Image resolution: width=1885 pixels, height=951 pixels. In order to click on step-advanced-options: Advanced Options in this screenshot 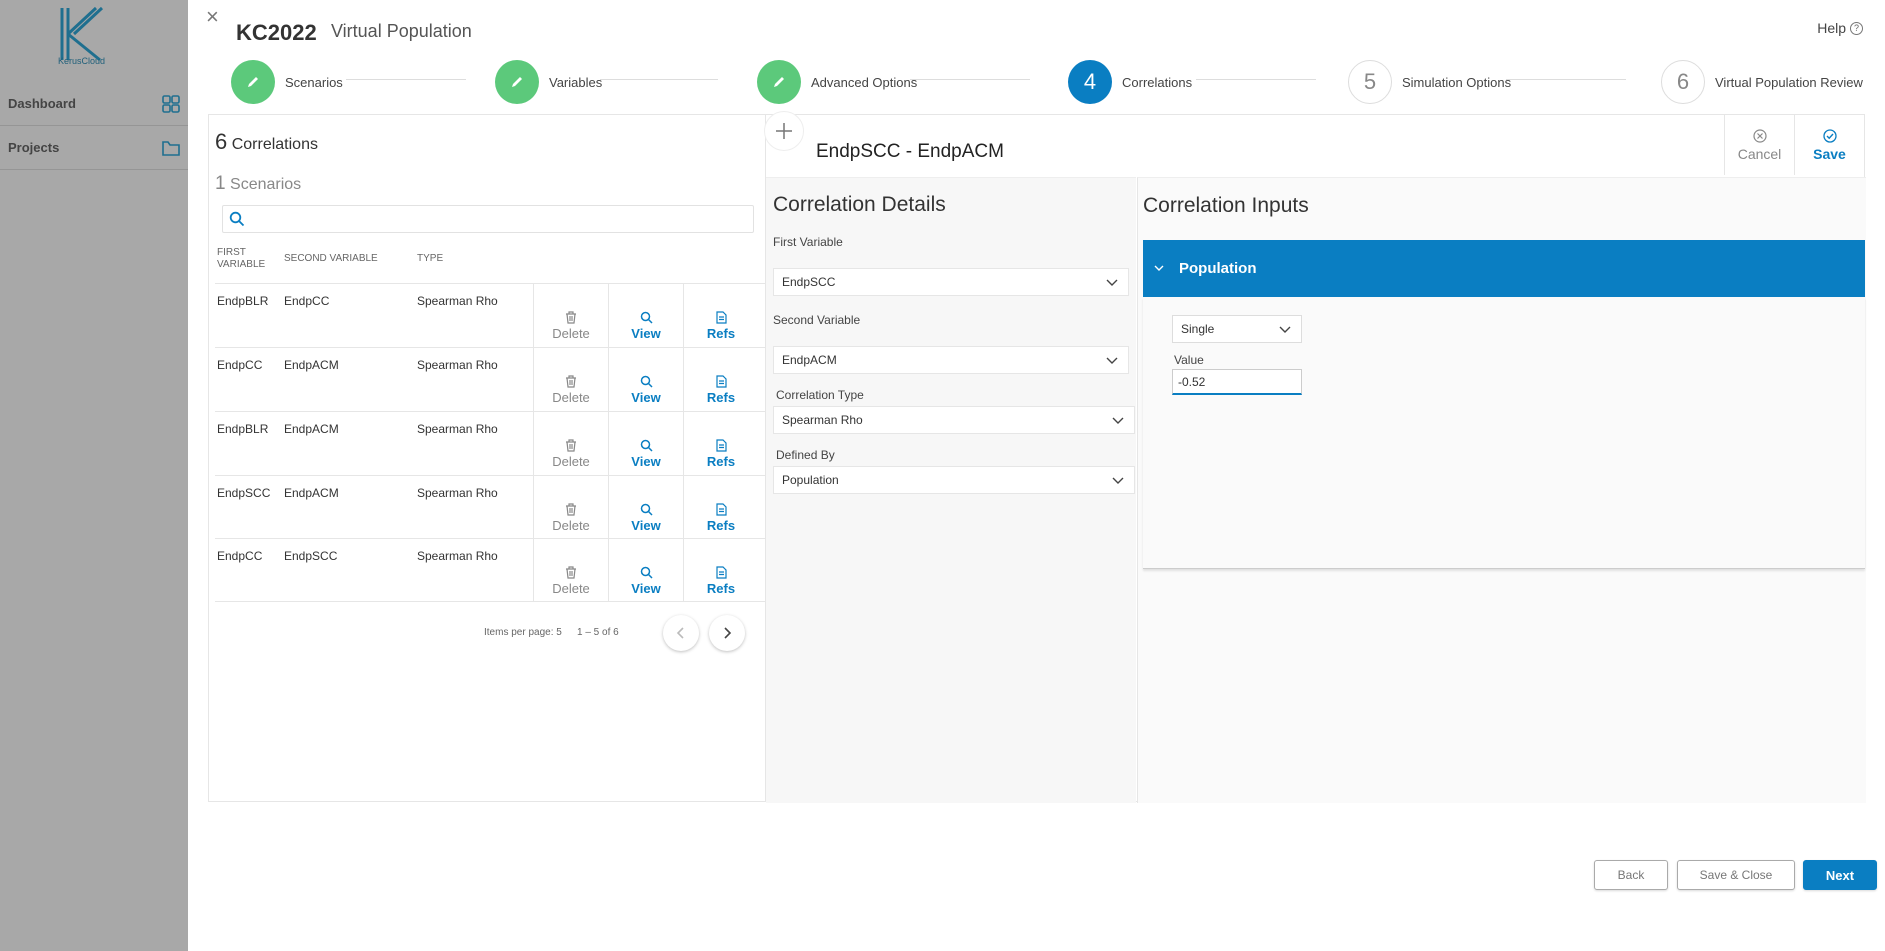, I will do `click(837, 82)`.